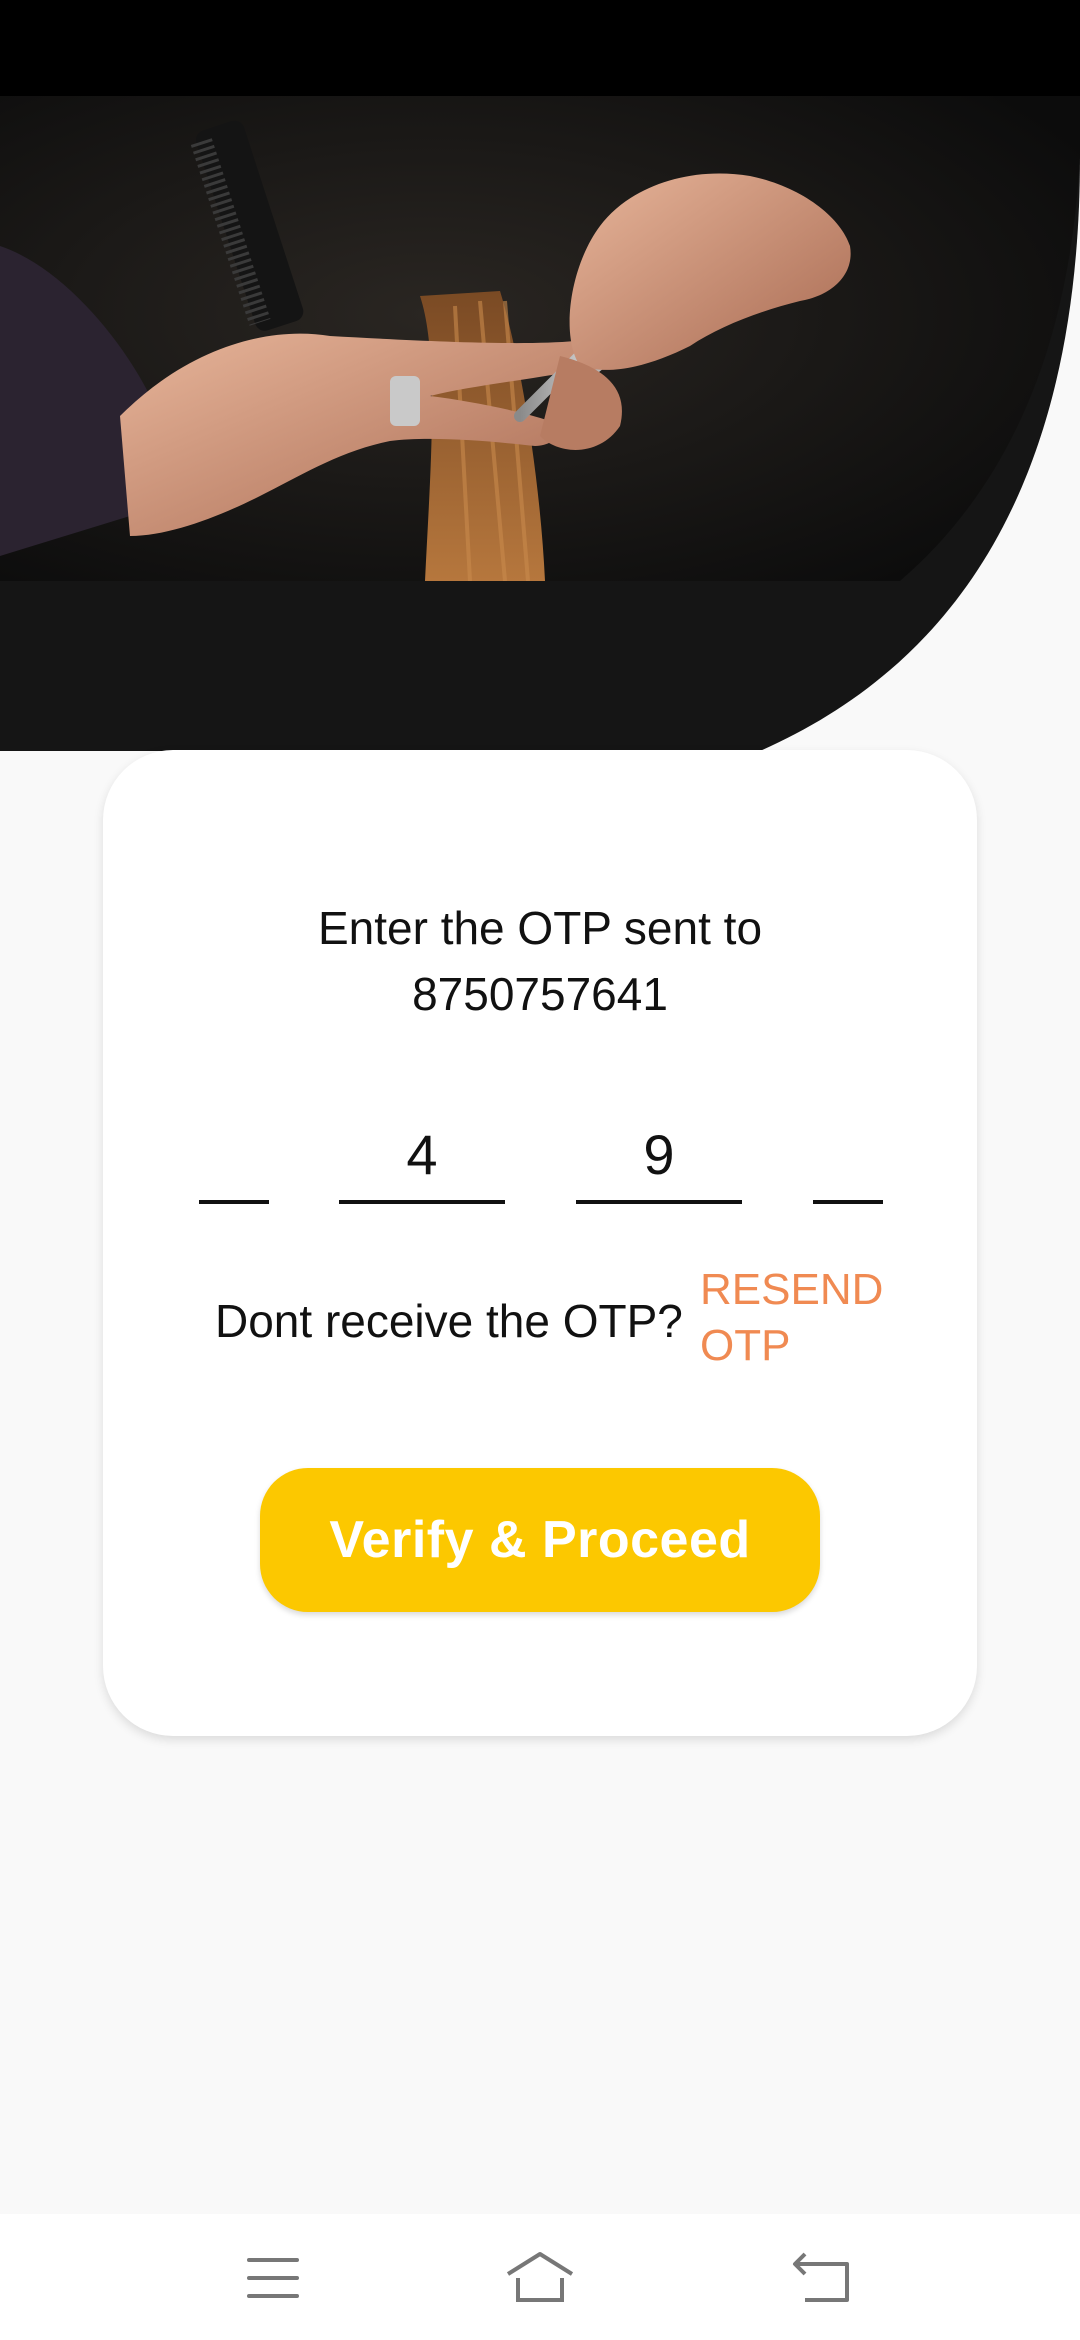  What do you see at coordinates (659, 1202) in the screenshot?
I see `otp-digit-3-underline` at bounding box center [659, 1202].